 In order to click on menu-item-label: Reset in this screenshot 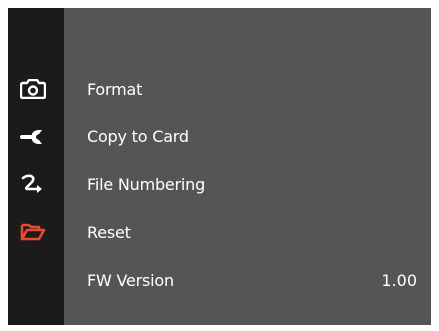, I will do `click(109, 232)`.